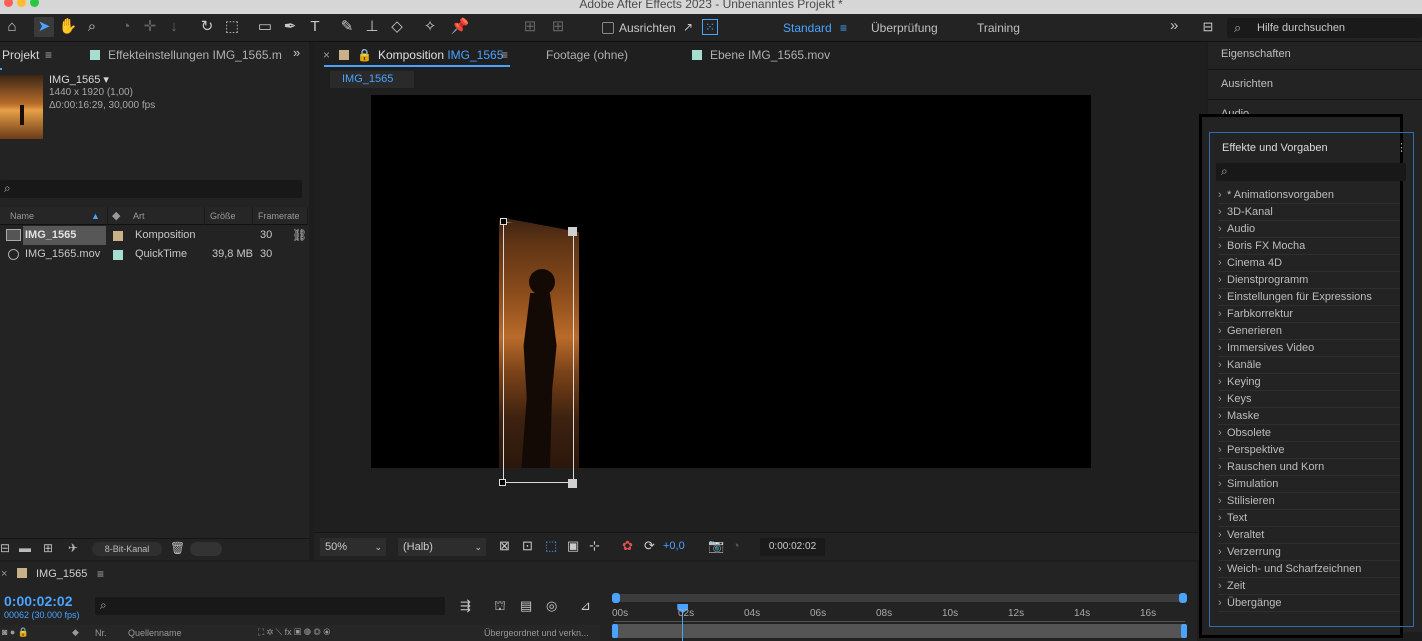 The width and height of the screenshot is (1422, 641). I want to click on effects-category-item: › Weich- und Scharfzeichnen, so click(1309, 569).